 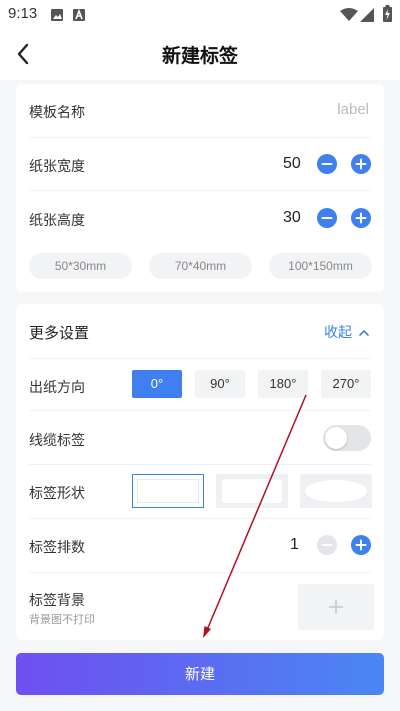 I want to click on shape-rounded-option, so click(x=252, y=491).